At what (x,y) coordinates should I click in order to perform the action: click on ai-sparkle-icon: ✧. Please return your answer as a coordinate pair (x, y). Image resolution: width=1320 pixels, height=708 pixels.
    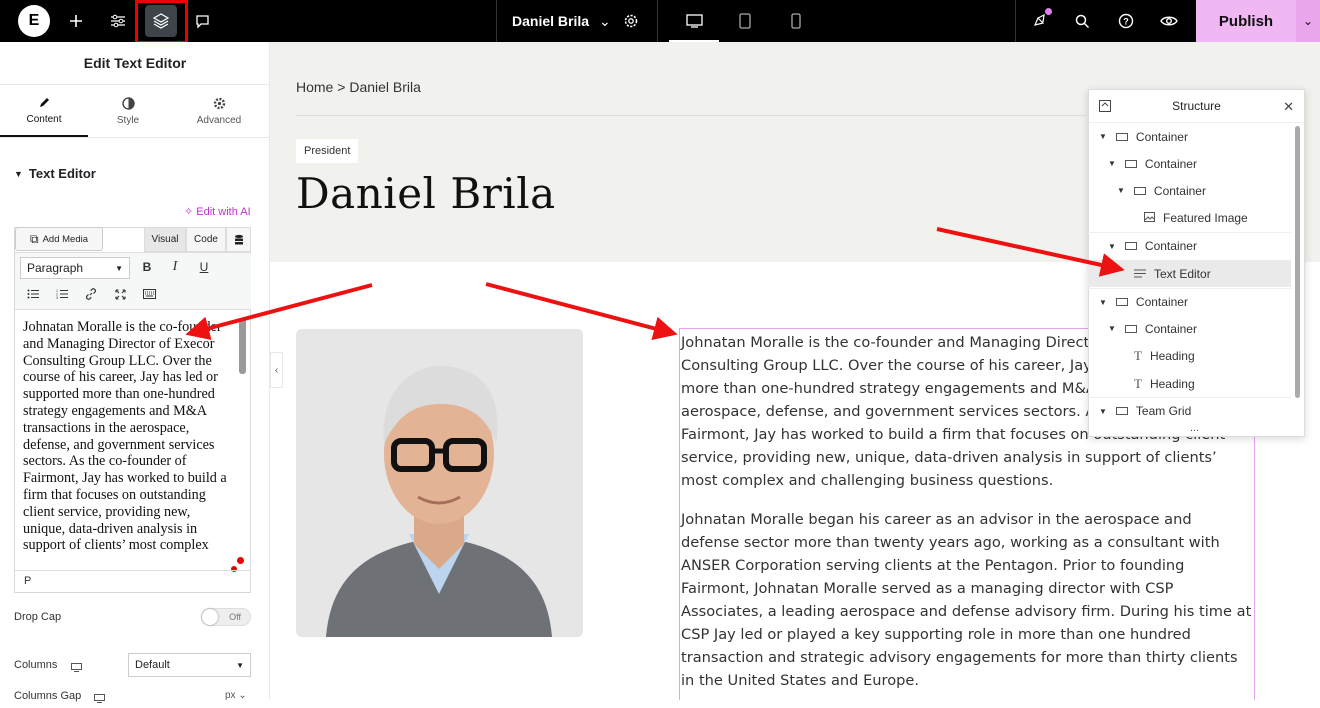
    Looking at the image, I should click on (189, 212).